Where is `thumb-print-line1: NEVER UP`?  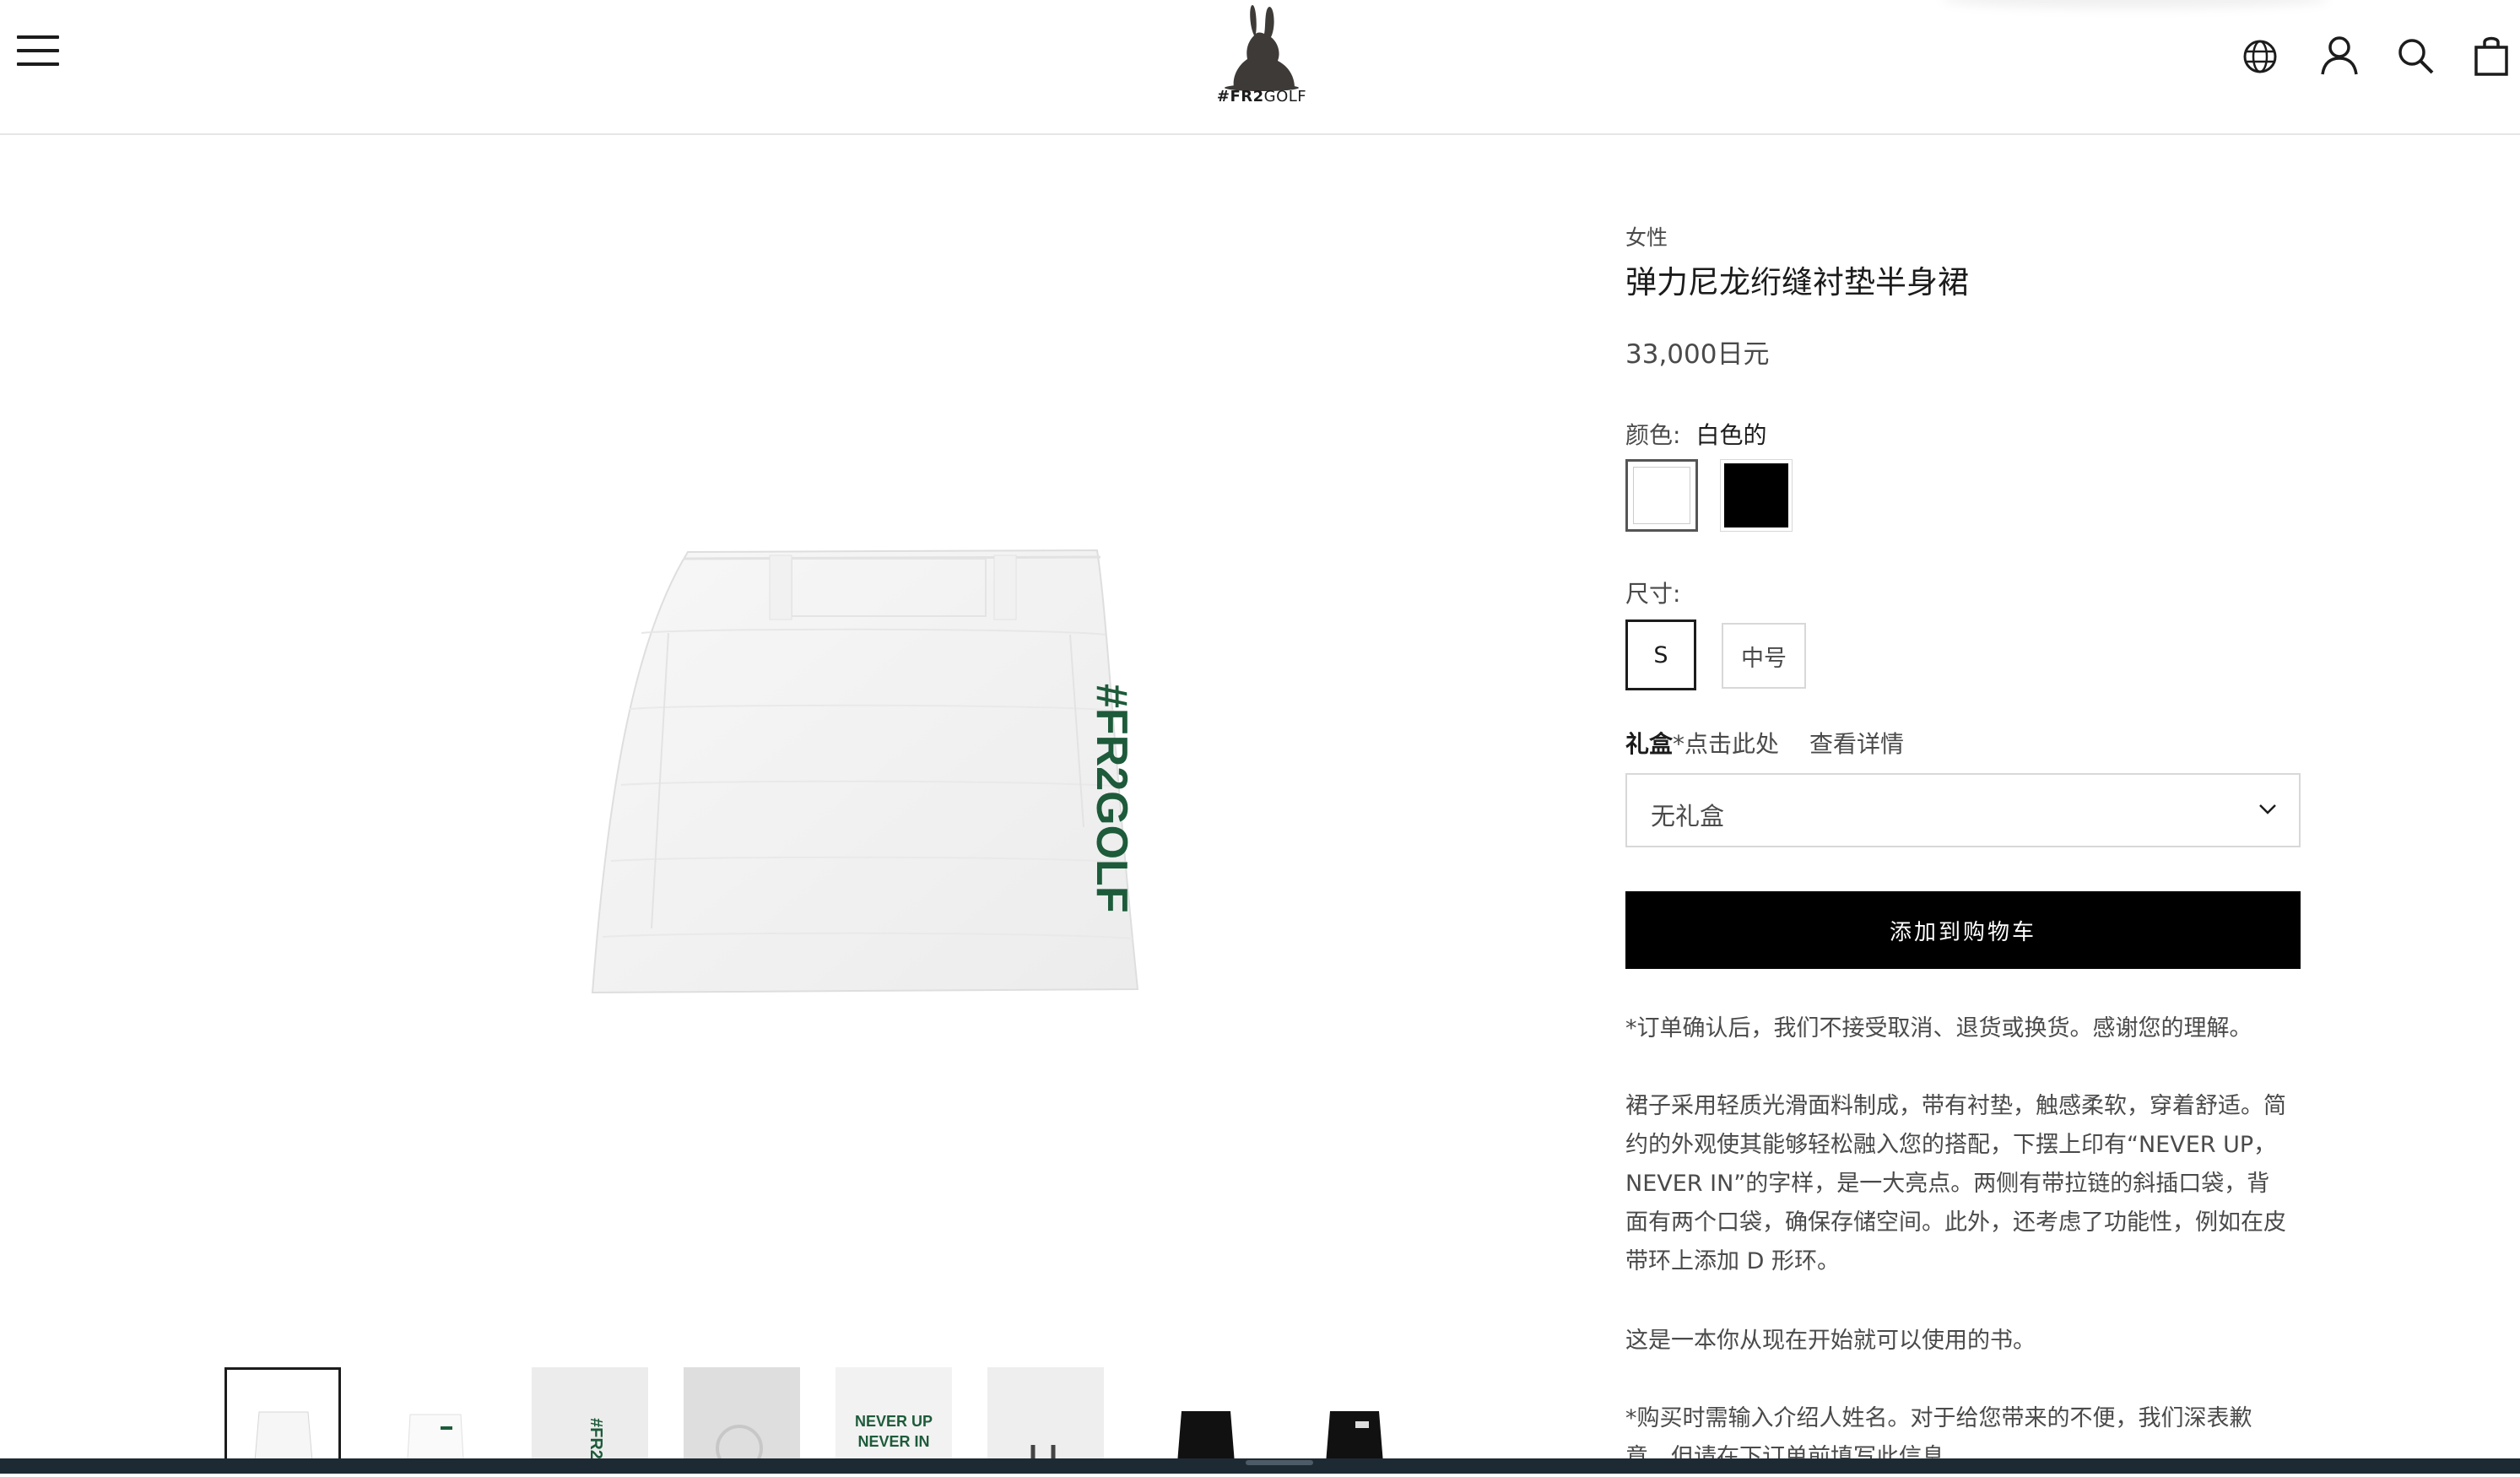
thumb-print-line1: NEVER UP is located at coordinates (894, 1421).